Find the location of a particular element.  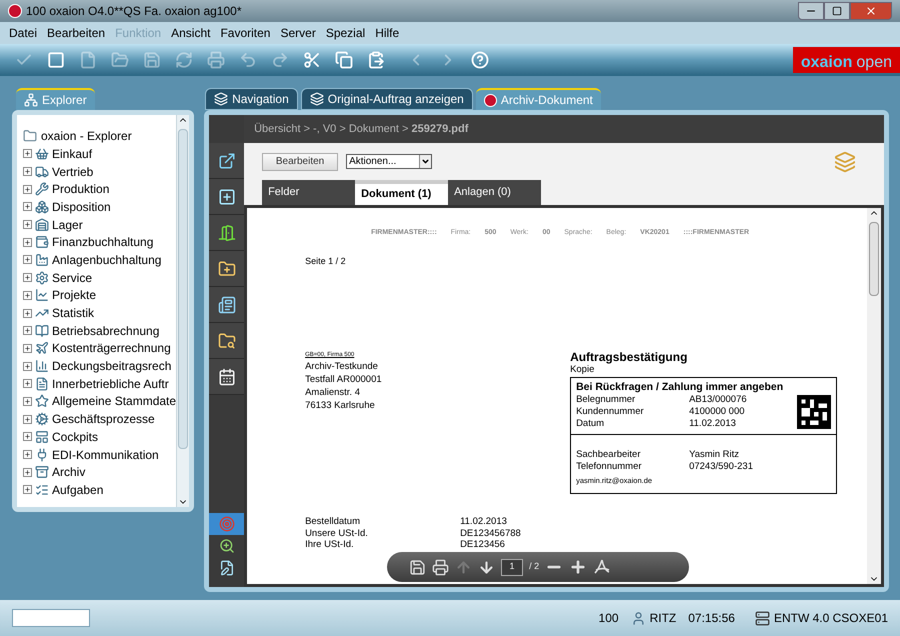

tree-item: Kostenträgerrechnung is located at coordinates (111, 348).